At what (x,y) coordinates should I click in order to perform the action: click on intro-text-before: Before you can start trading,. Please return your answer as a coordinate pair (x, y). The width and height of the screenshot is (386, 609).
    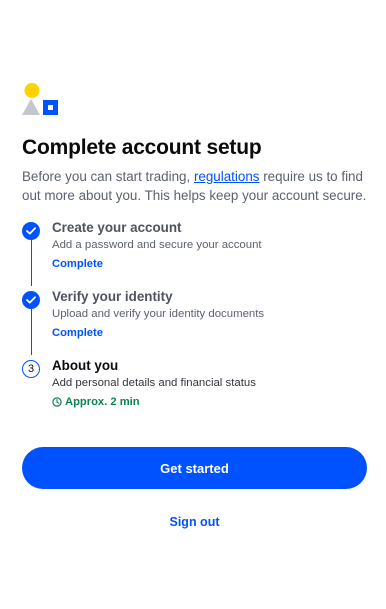
    Looking at the image, I should click on (108, 176).